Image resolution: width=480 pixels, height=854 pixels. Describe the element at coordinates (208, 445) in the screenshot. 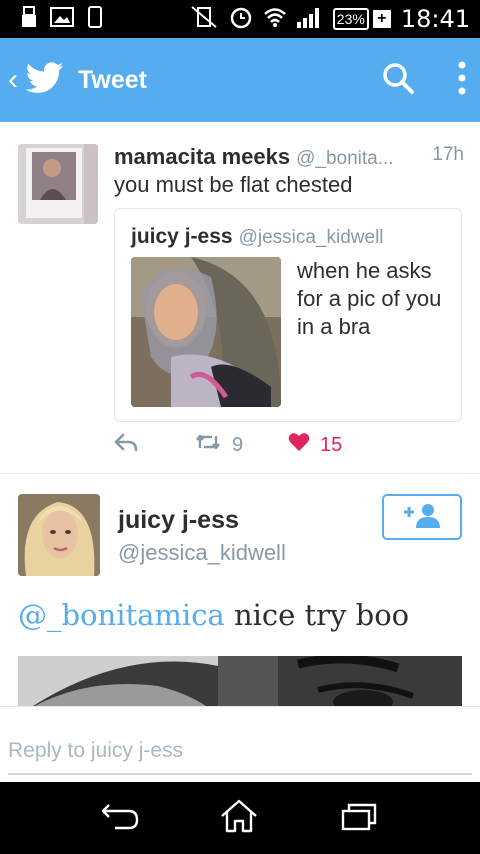

I see `retweet-icon` at that location.